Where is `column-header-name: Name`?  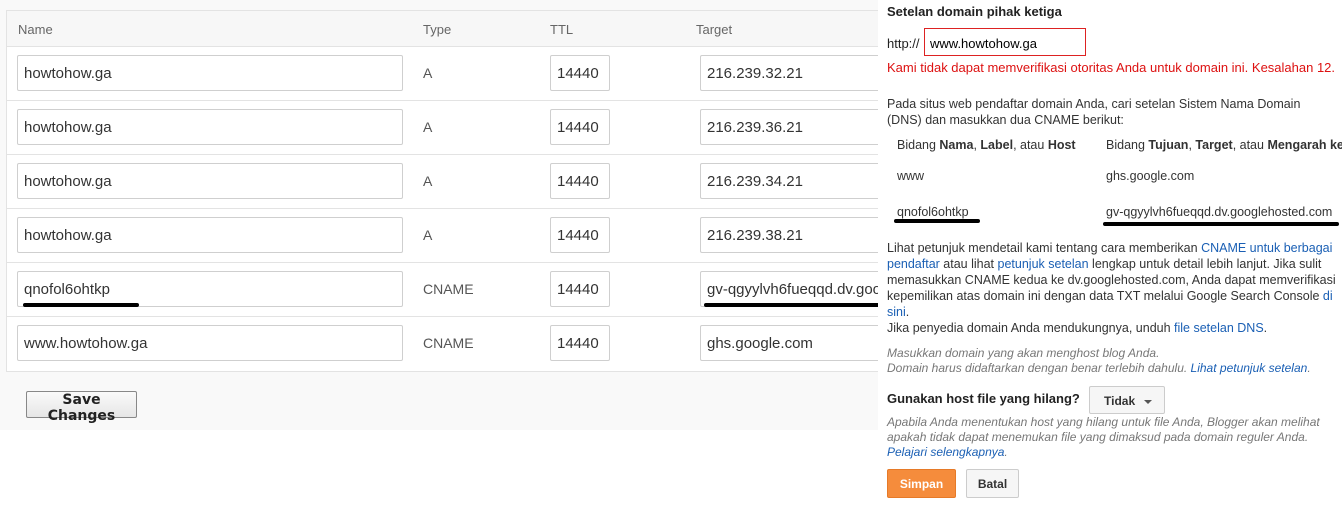 column-header-name: Name is located at coordinates (35, 29).